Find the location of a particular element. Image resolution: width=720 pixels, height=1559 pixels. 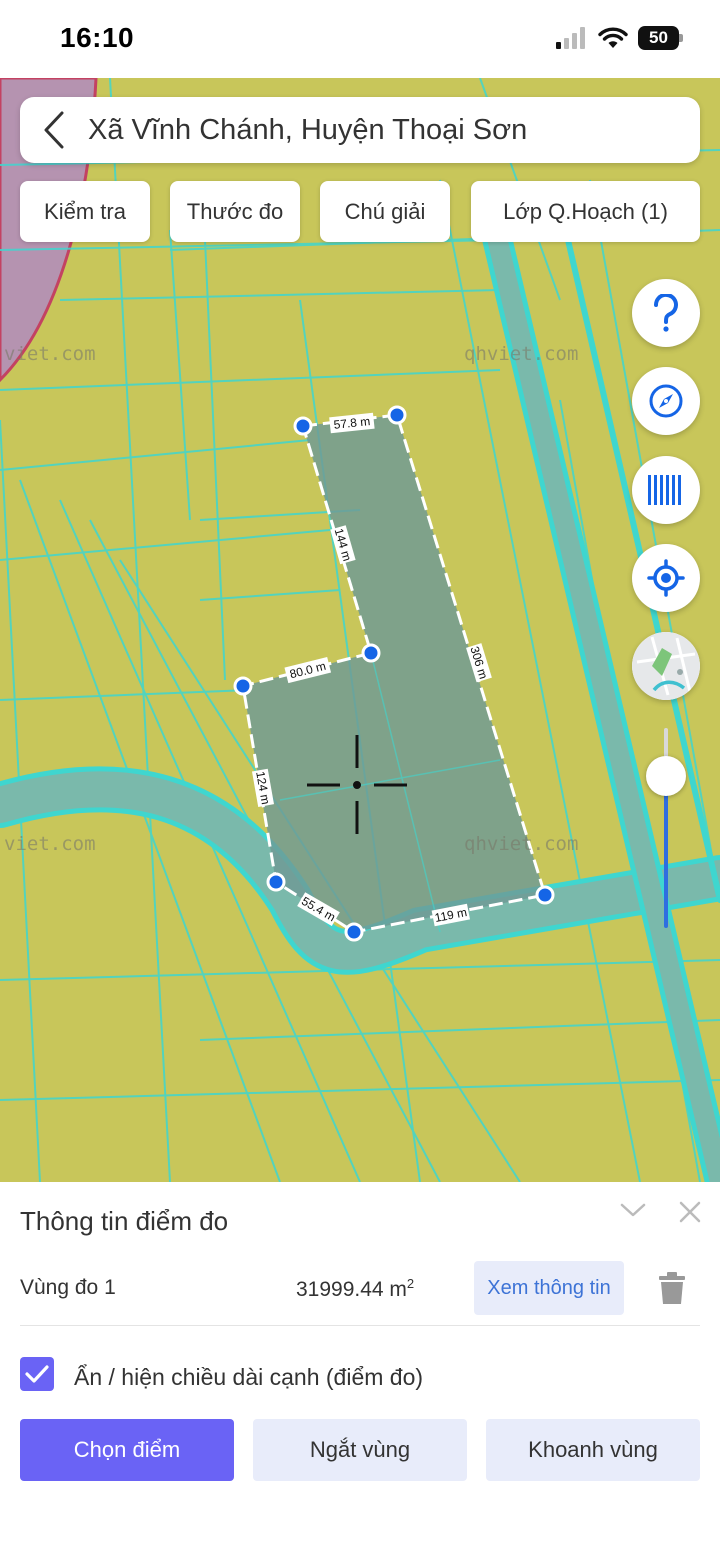

help-button is located at coordinates (666, 313).